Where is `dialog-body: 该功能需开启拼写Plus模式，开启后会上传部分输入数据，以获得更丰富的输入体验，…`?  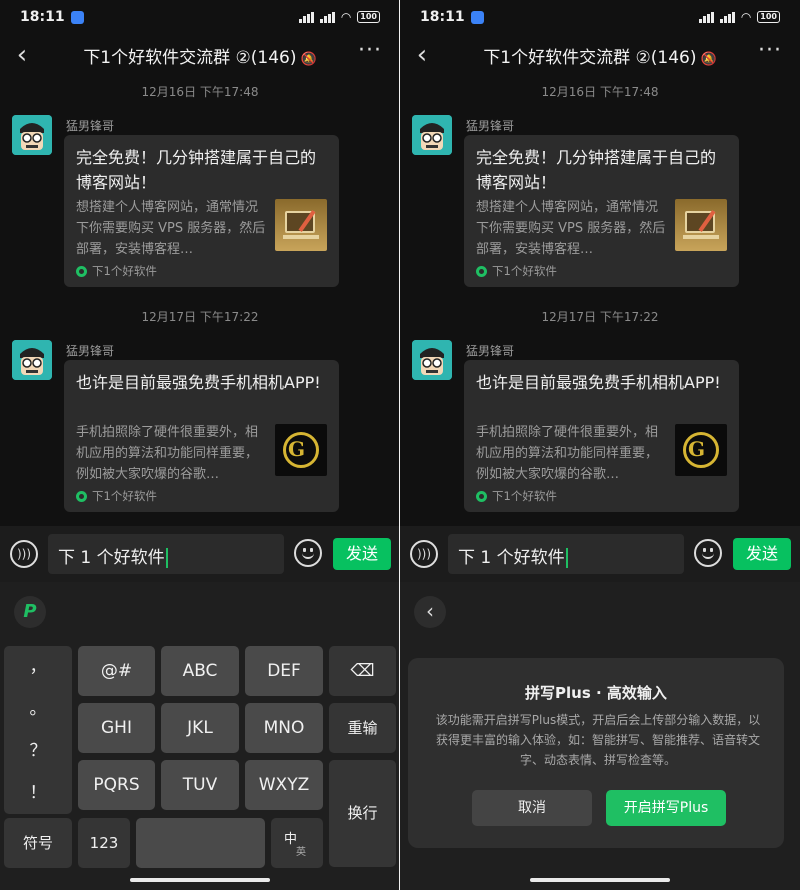
dialog-body: 该功能需开启拼写Plus模式，开启后会上传部分输入数据，以获得更丰富的输入体验，… is located at coordinates (598, 740).